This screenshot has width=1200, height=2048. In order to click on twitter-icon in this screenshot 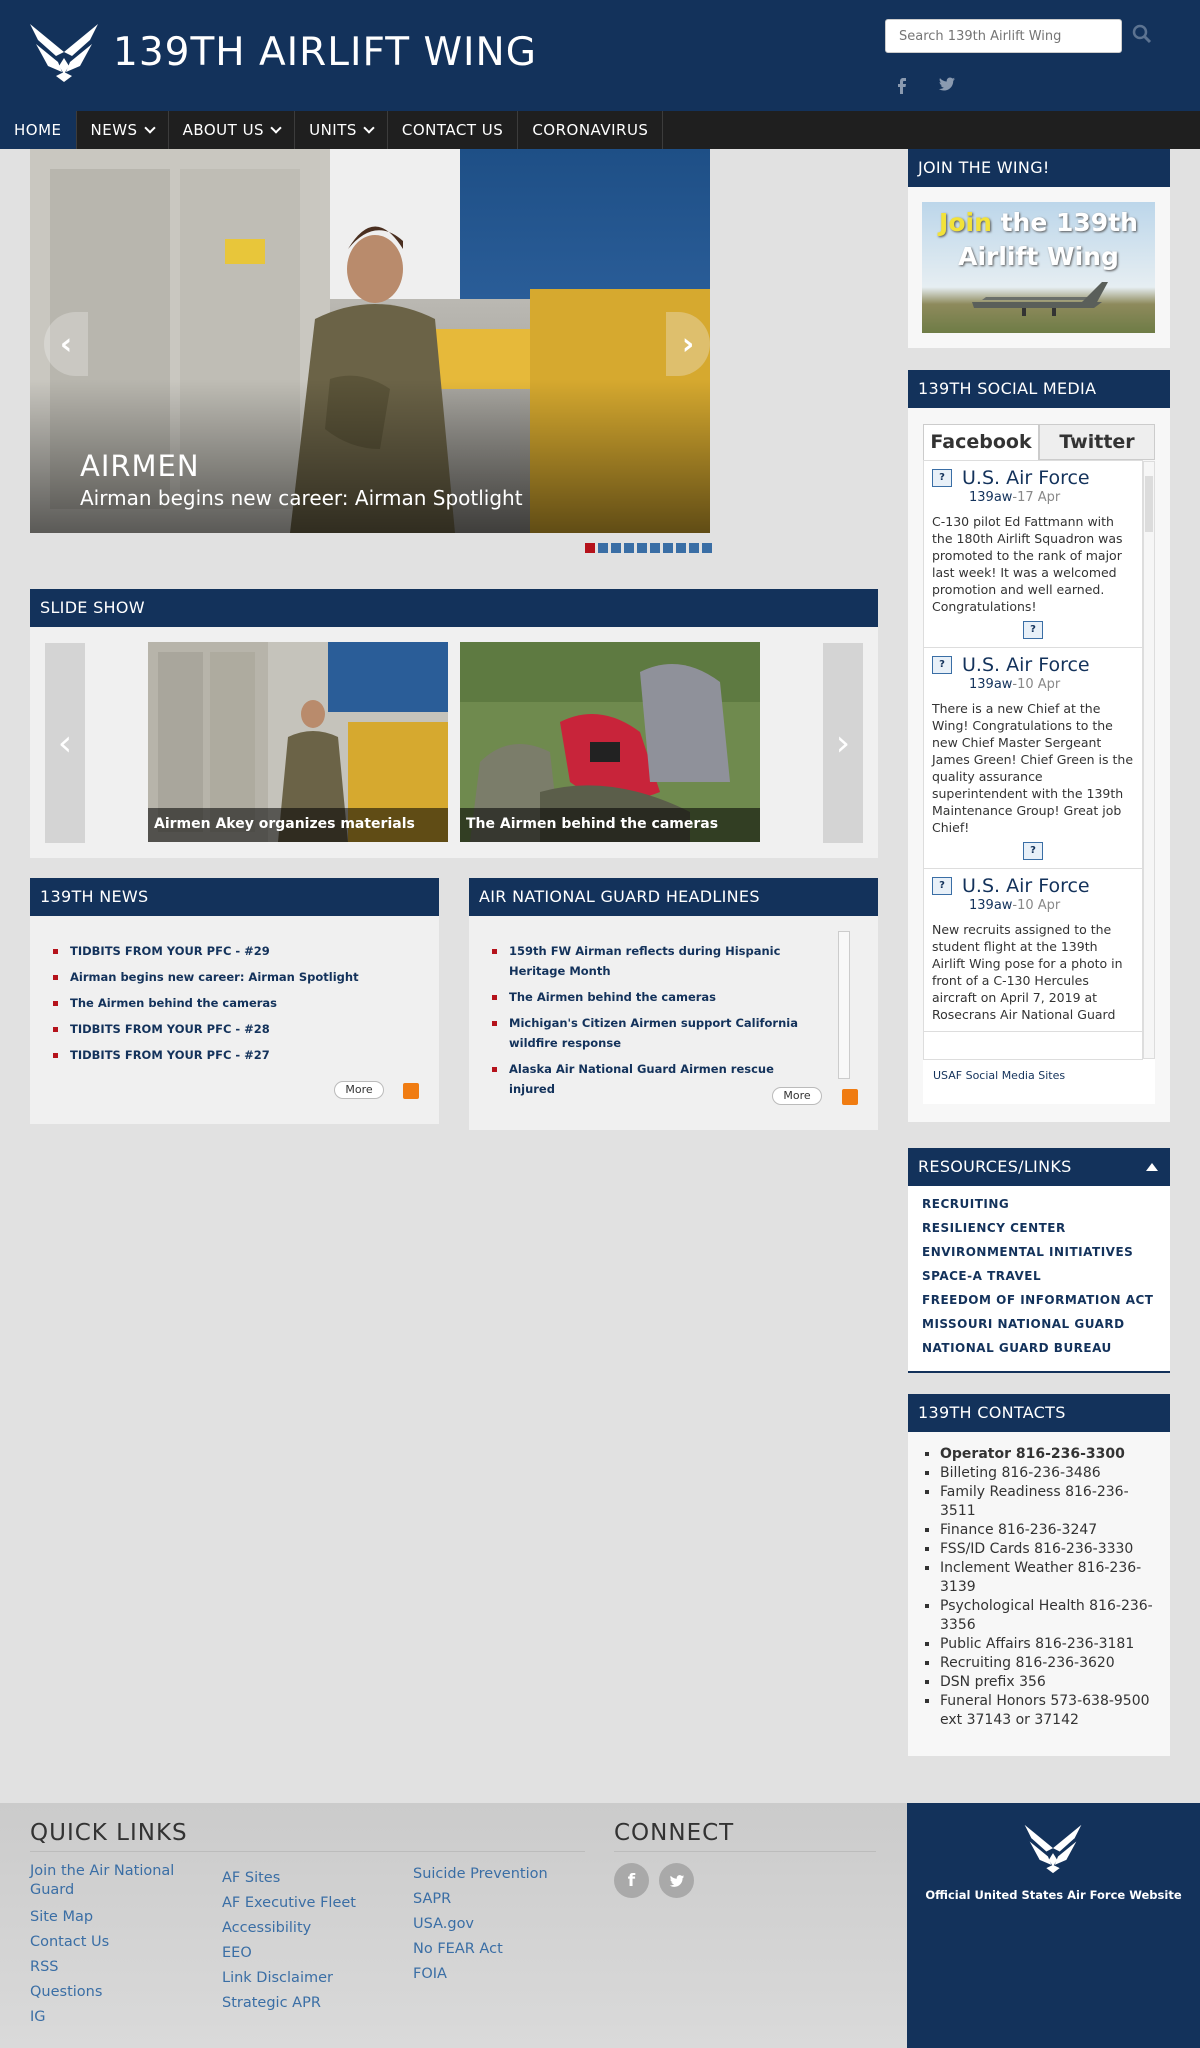, I will do `click(947, 84)`.